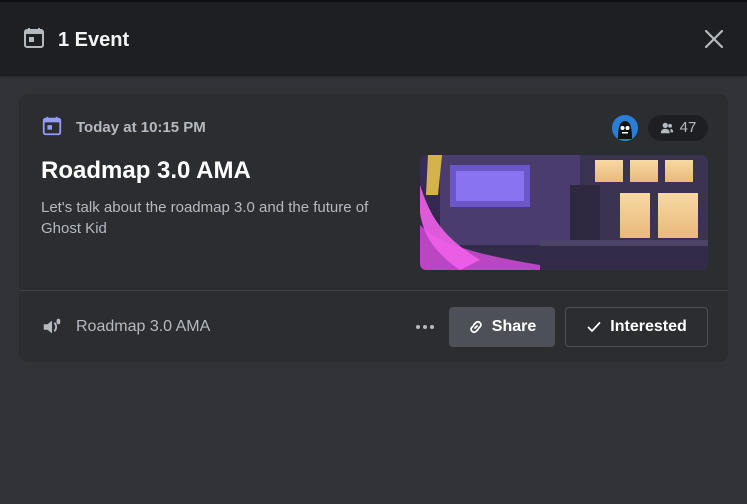  Describe the element at coordinates (94, 40) in the screenshot. I see `modal-title: 1 Event` at that location.